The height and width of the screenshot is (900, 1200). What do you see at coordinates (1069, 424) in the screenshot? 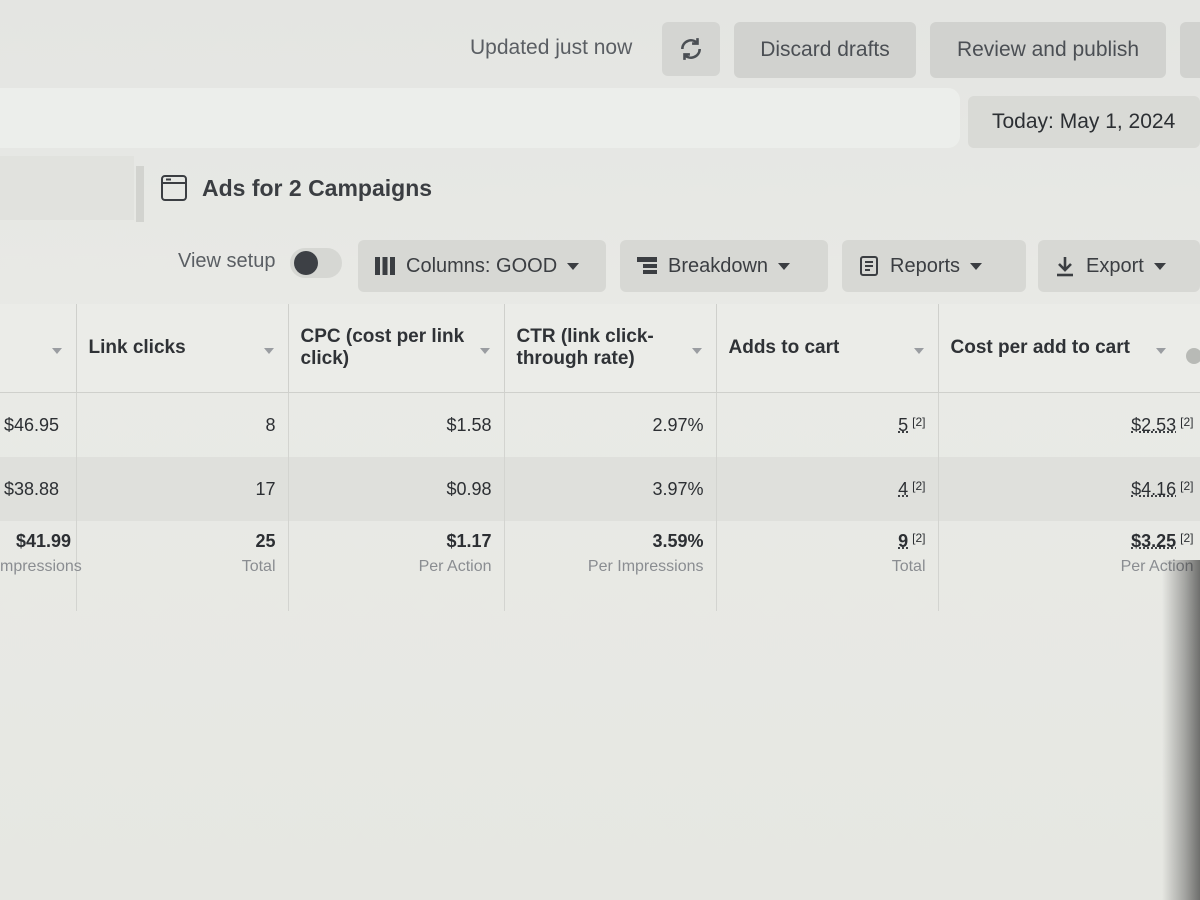
I see `cell-cost-per-add: $2.53 [2]` at bounding box center [1069, 424].